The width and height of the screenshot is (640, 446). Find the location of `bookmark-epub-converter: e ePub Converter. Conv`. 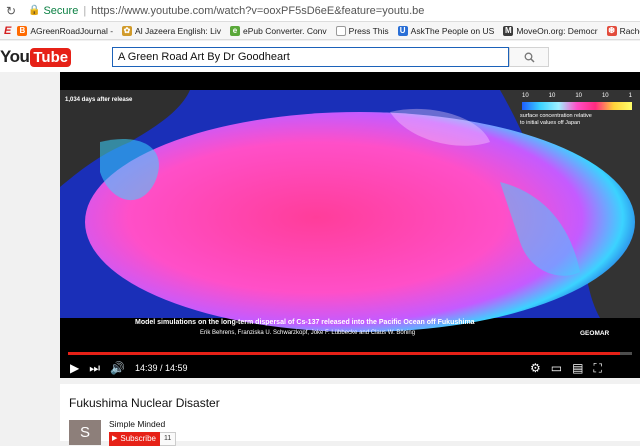

bookmark-epub-converter: e ePub Converter. Conv is located at coordinates (278, 30).